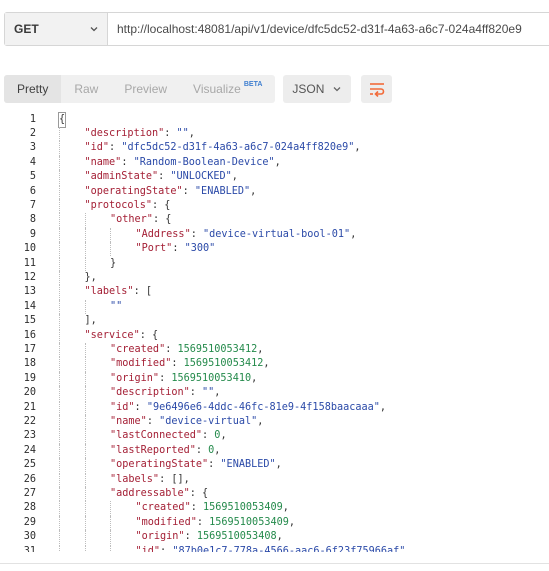  What do you see at coordinates (165, 451) in the screenshot?
I see `code-text: "lastReported": 0,` at bounding box center [165, 451].